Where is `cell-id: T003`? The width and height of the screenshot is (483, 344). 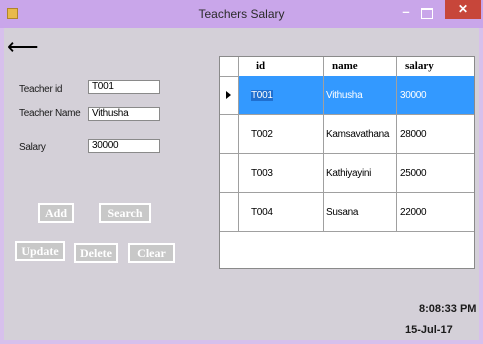 cell-id: T003 is located at coordinates (262, 173).